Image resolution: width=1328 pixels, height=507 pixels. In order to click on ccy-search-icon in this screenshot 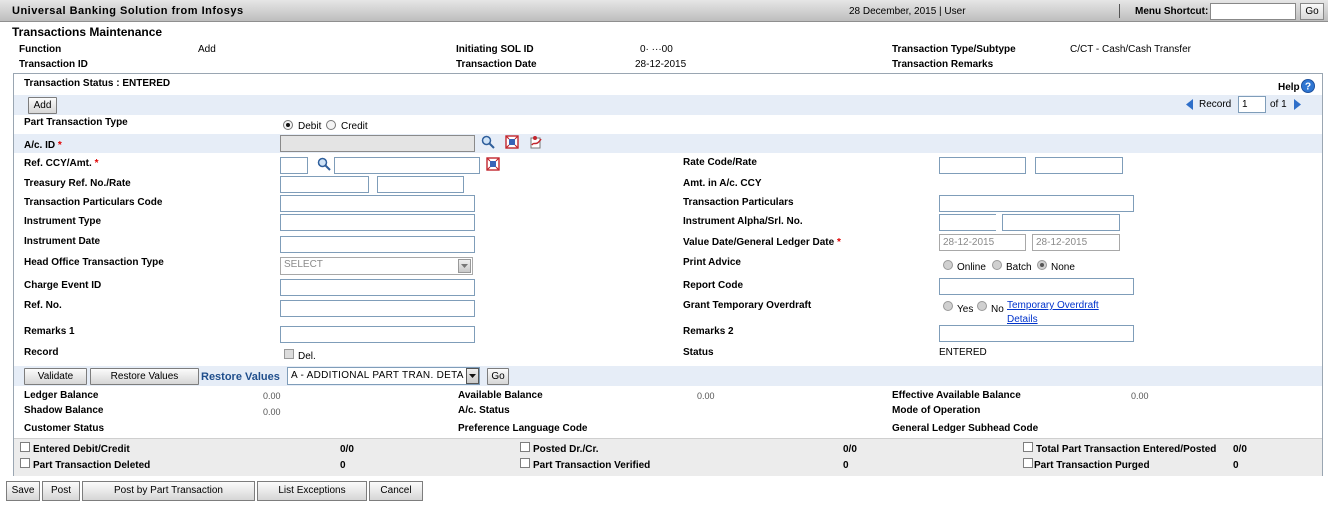, I will do `click(324, 164)`.